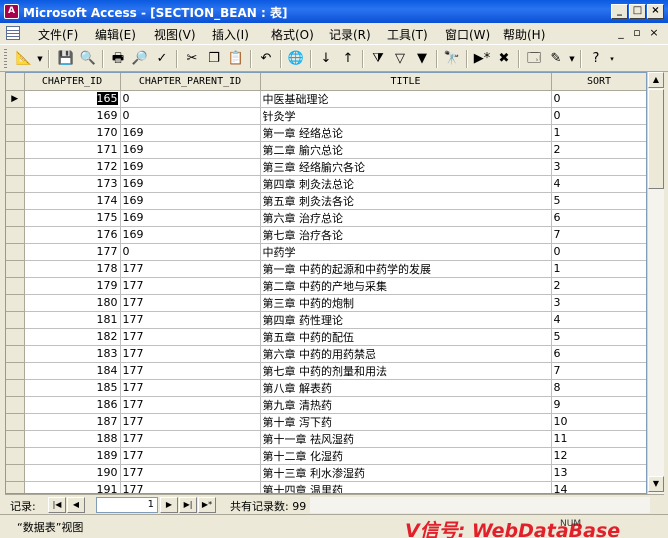 The image size is (668, 538). What do you see at coordinates (612, 59) in the screenshot?
I see `toolbar-options-icon: ▾` at bounding box center [612, 59].